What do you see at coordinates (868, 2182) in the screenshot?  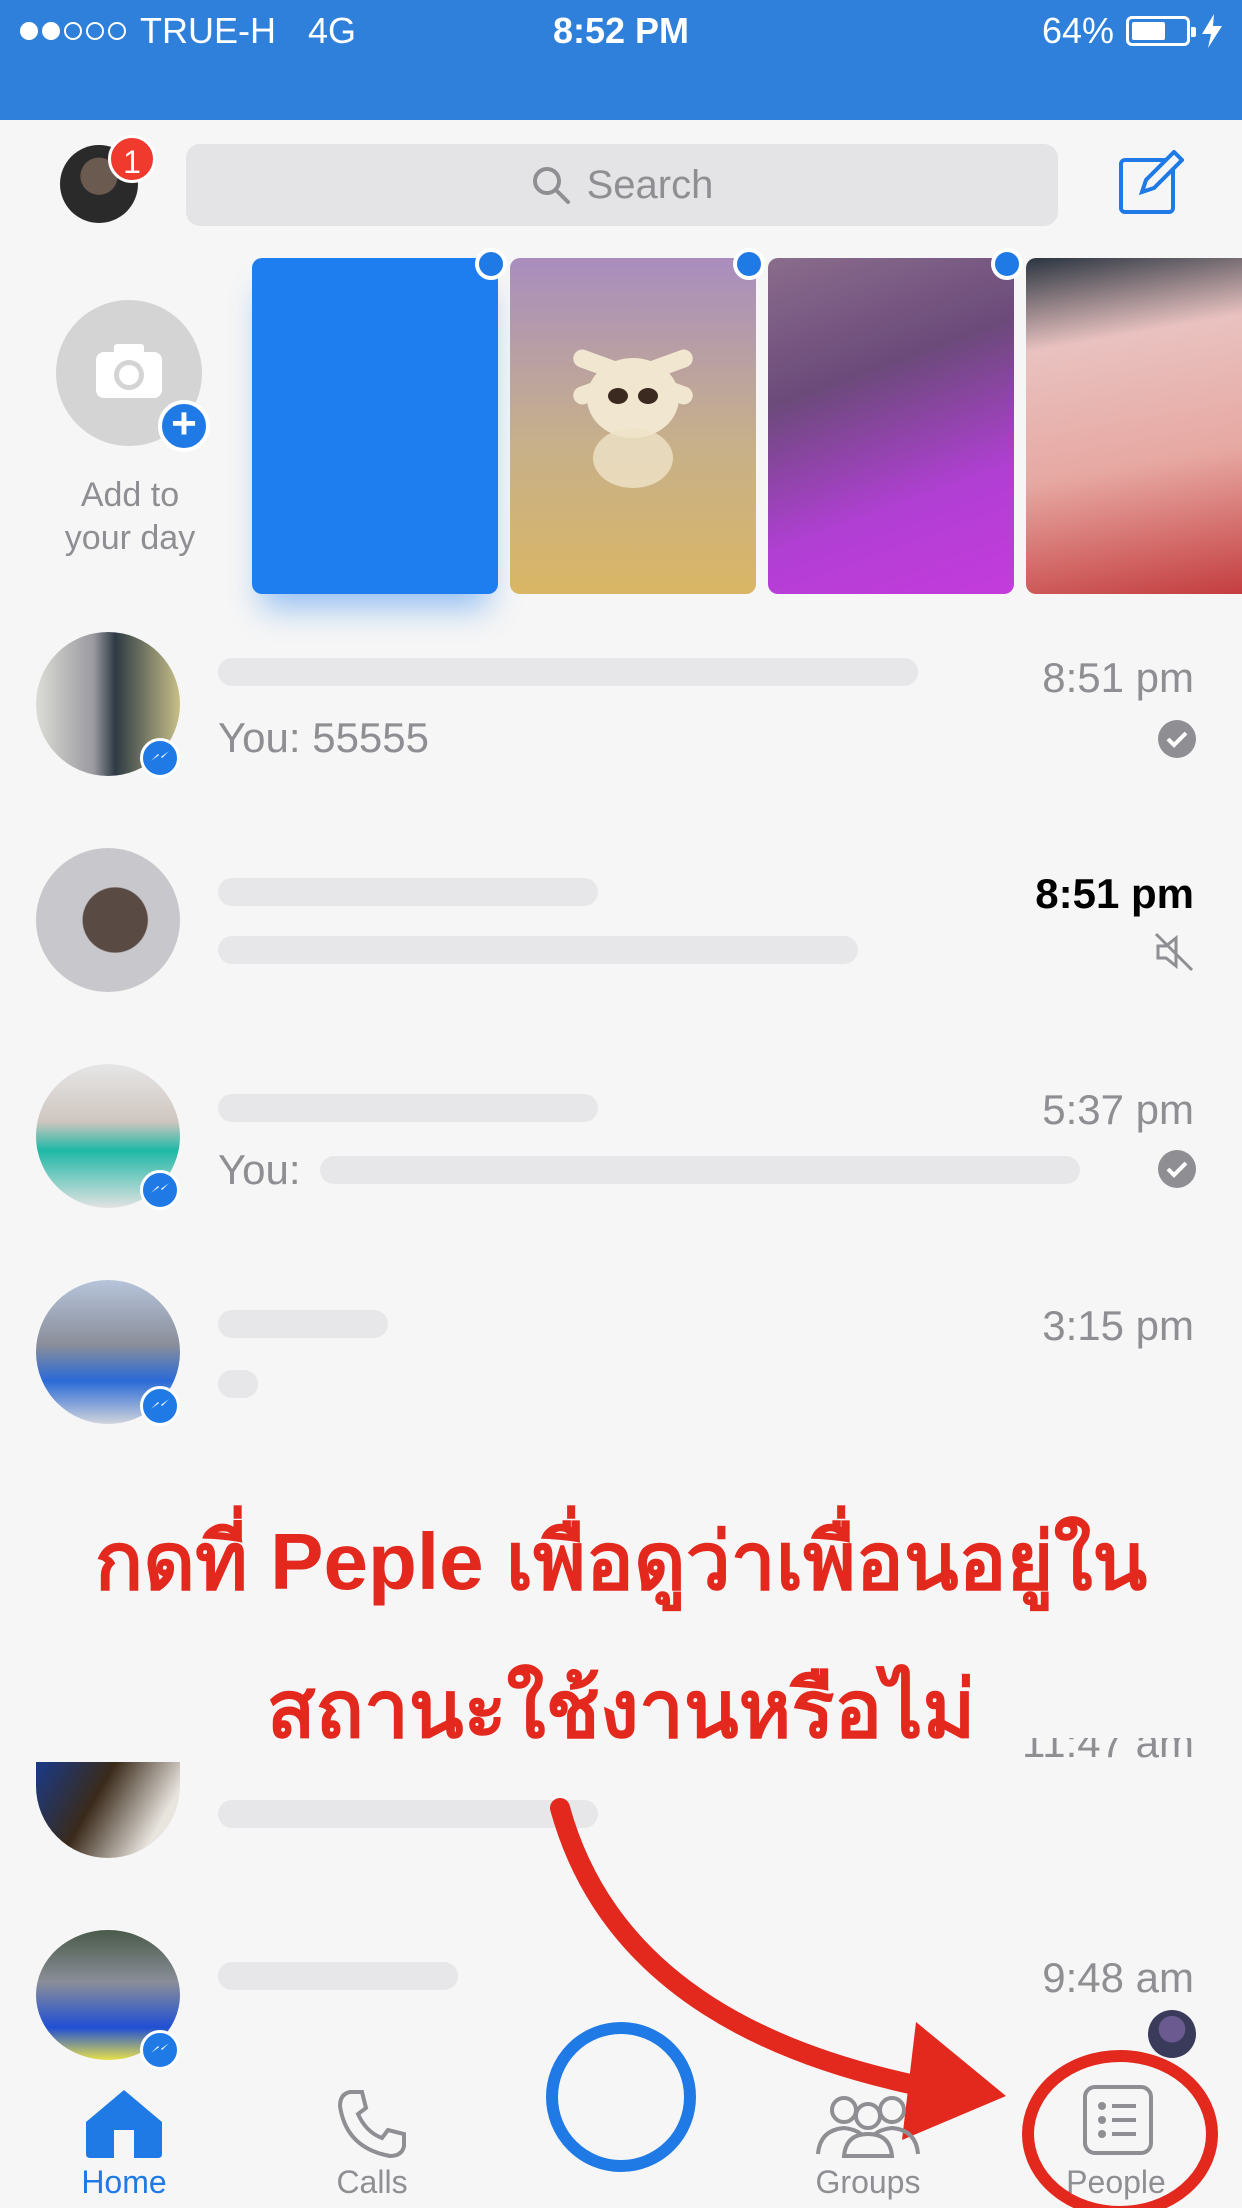 I see `tab-groups-label: Groups` at bounding box center [868, 2182].